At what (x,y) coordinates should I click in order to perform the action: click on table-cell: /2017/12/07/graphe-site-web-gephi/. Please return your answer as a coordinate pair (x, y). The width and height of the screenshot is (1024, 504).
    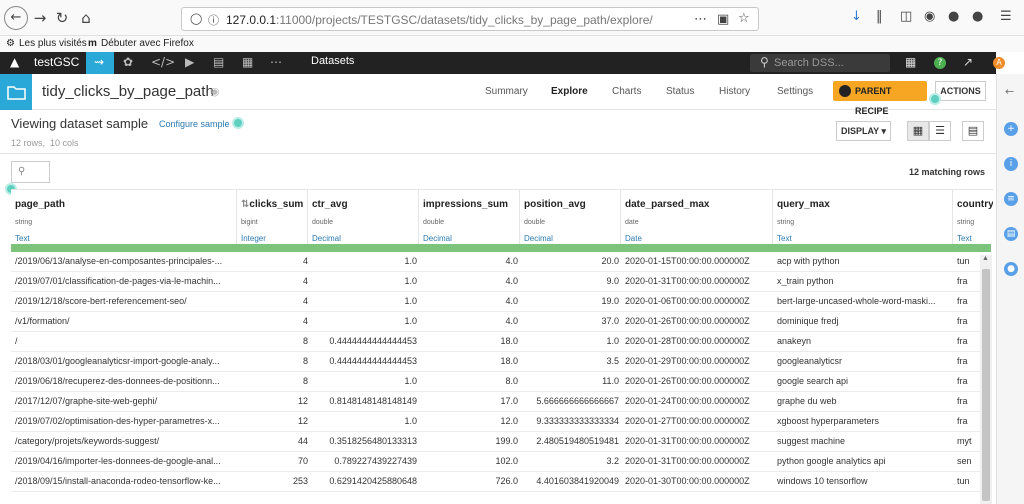
    Looking at the image, I should click on (125, 401).